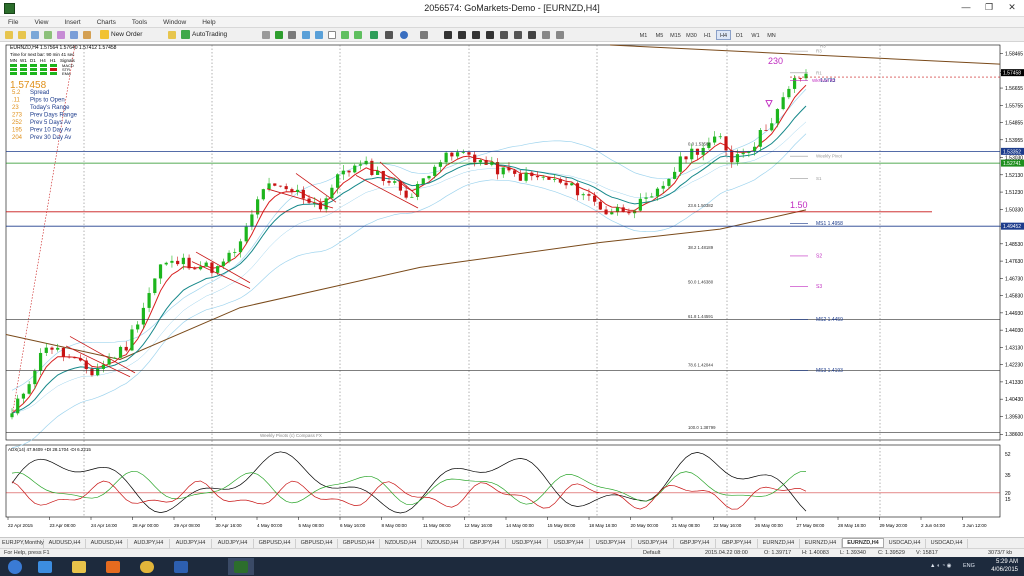 The height and width of the screenshot is (576, 1024). I want to click on vertical-line-icon, so click(462, 35).